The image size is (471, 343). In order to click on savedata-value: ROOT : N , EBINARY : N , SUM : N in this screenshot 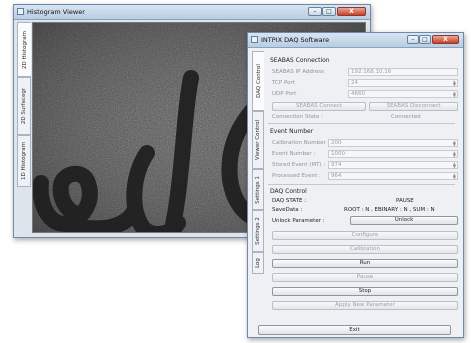, I will do `click(389, 210)`.